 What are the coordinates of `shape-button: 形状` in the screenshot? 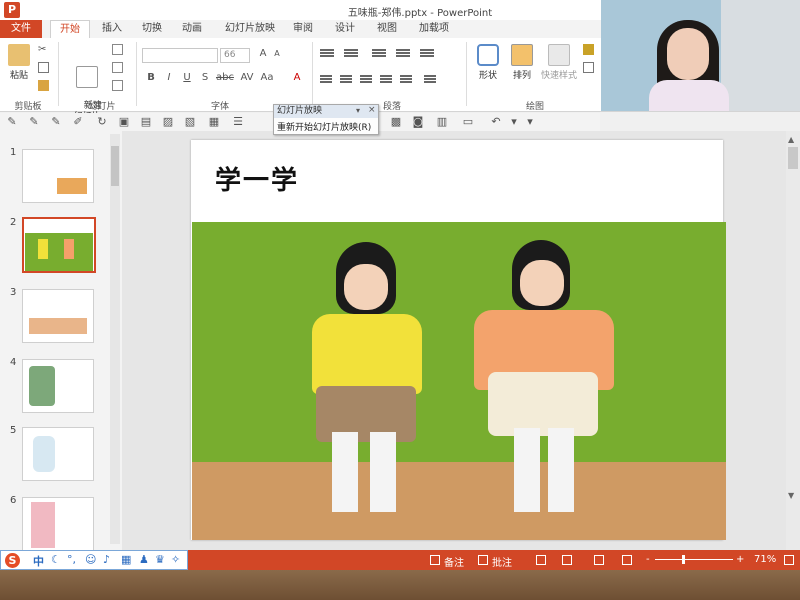 It's located at (488, 62).